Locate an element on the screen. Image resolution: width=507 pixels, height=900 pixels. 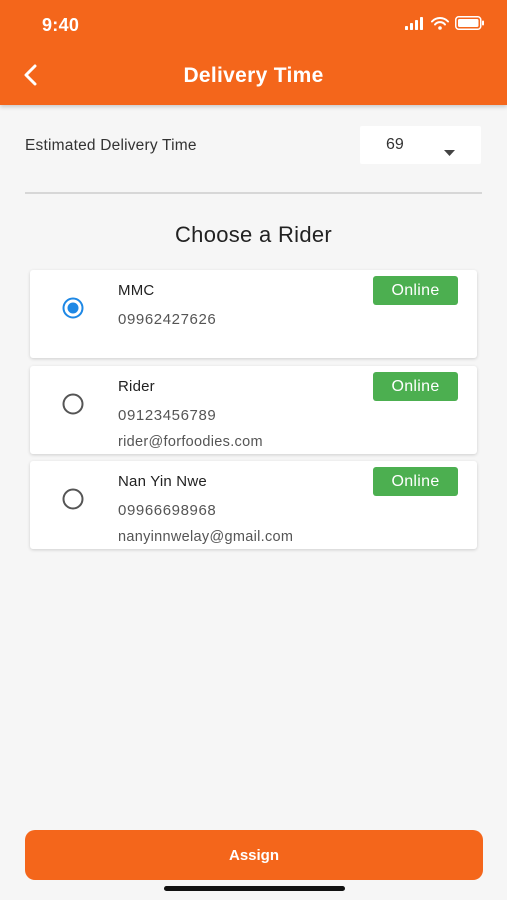
delivery-time-dropdown: 69 is located at coordinates (420, 145).